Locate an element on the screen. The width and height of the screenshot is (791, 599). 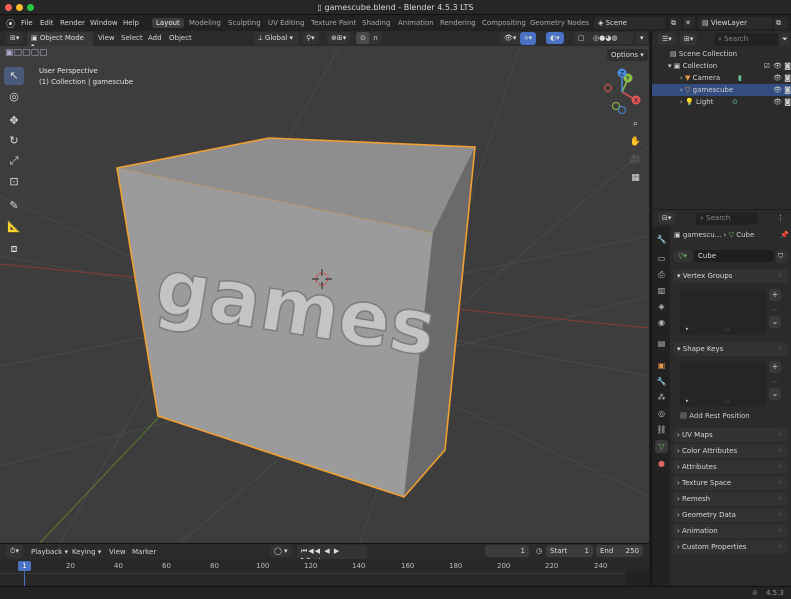
menu-keying: Keying ▾ is located at coordinates (86, 552).